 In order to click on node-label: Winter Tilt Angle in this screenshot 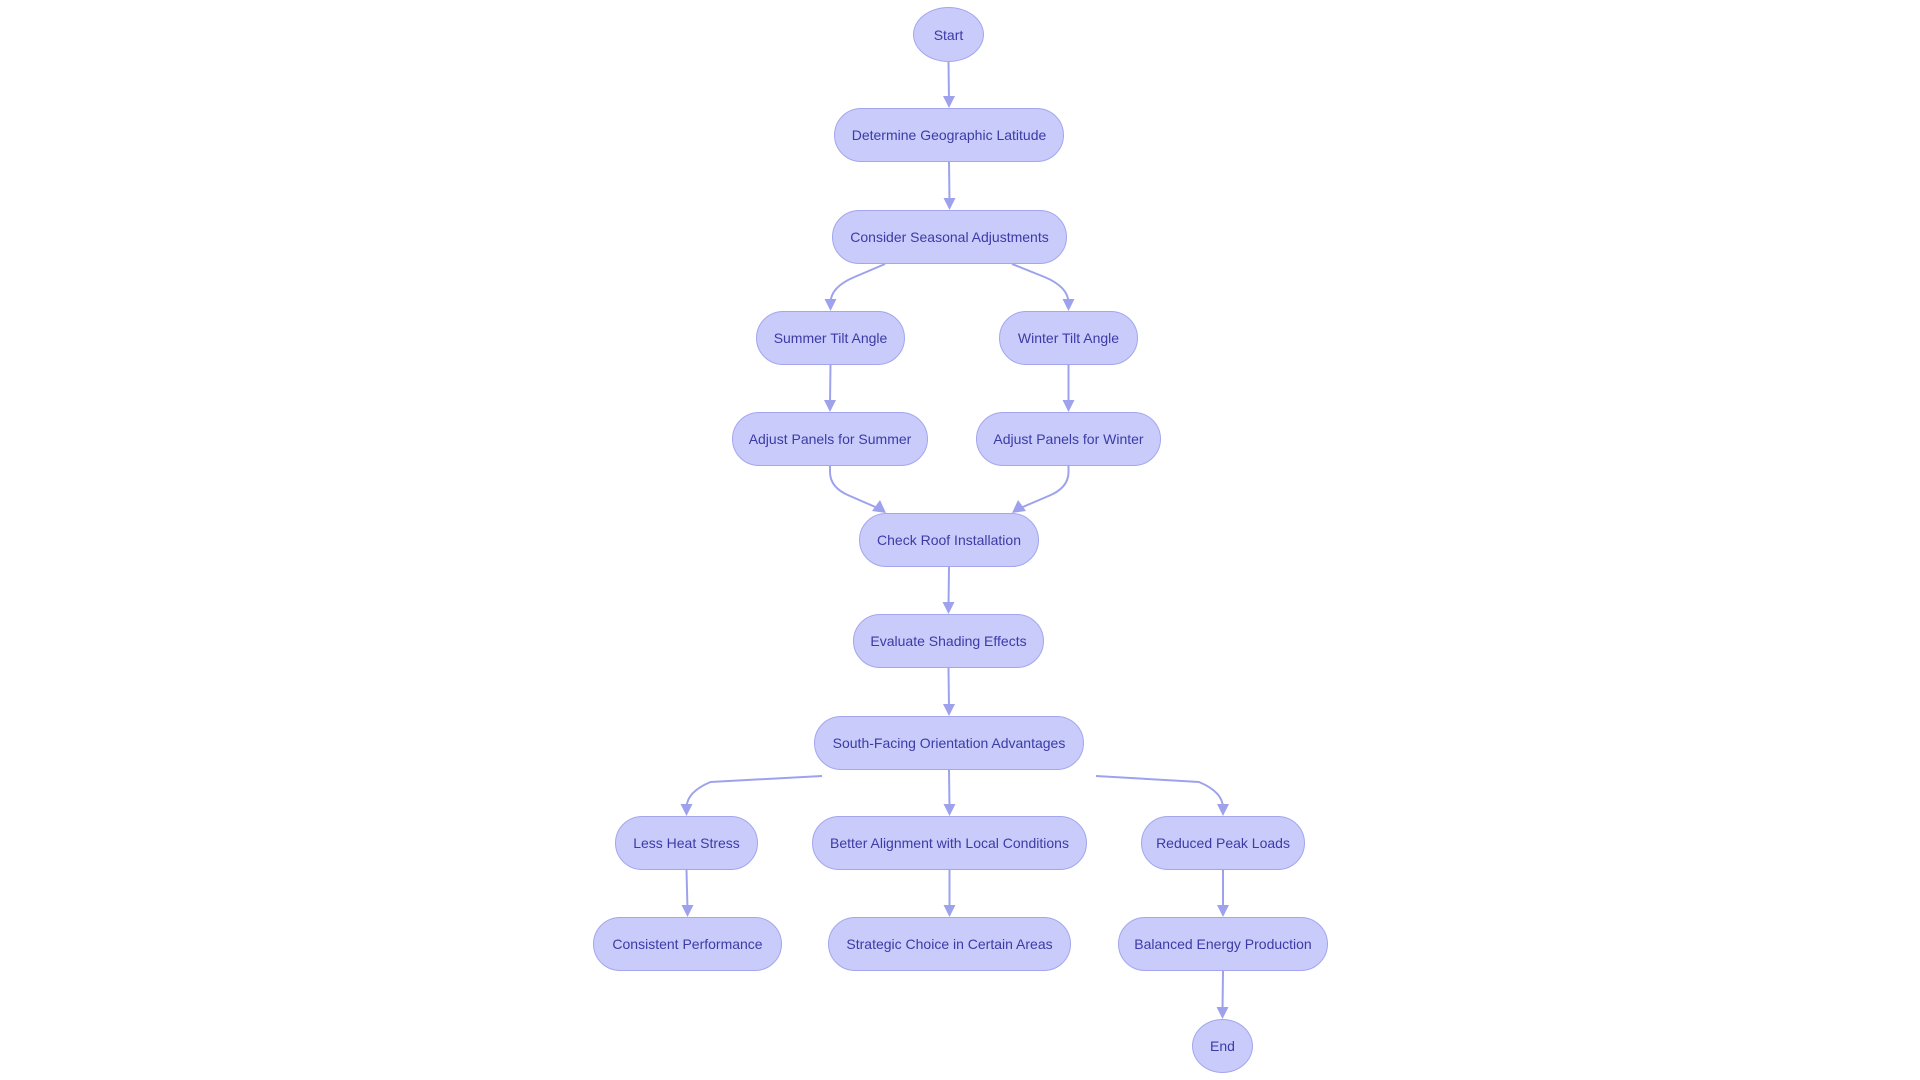, I will do `click(1068, 338)`.